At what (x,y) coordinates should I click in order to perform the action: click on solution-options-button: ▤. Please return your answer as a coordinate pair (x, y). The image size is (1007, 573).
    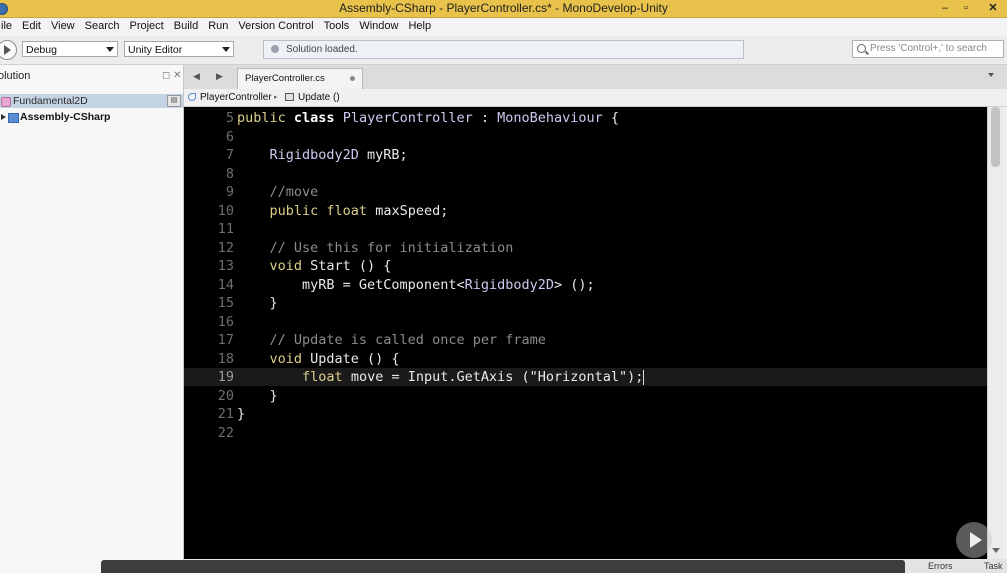
    Looking at the image, I should click on (174, 101).